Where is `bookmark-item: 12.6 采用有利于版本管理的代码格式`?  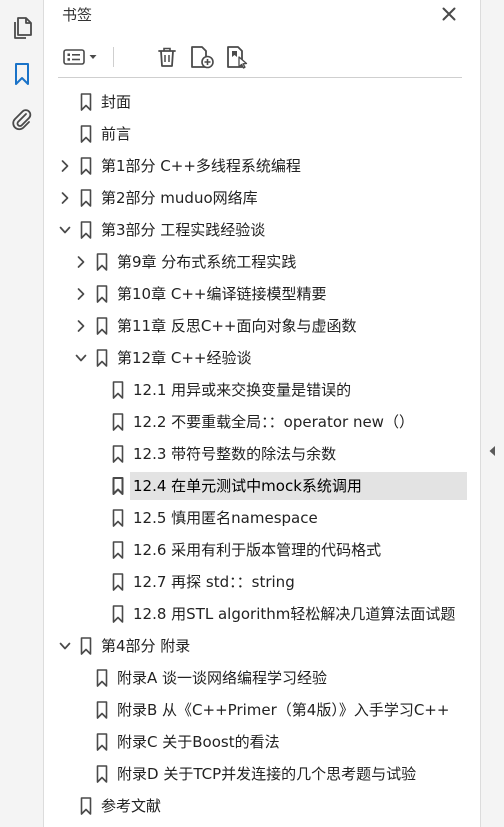 bookmark-item: 12.6 采用有利于版本管理的代码格式 is located at coordinates (262, 550).